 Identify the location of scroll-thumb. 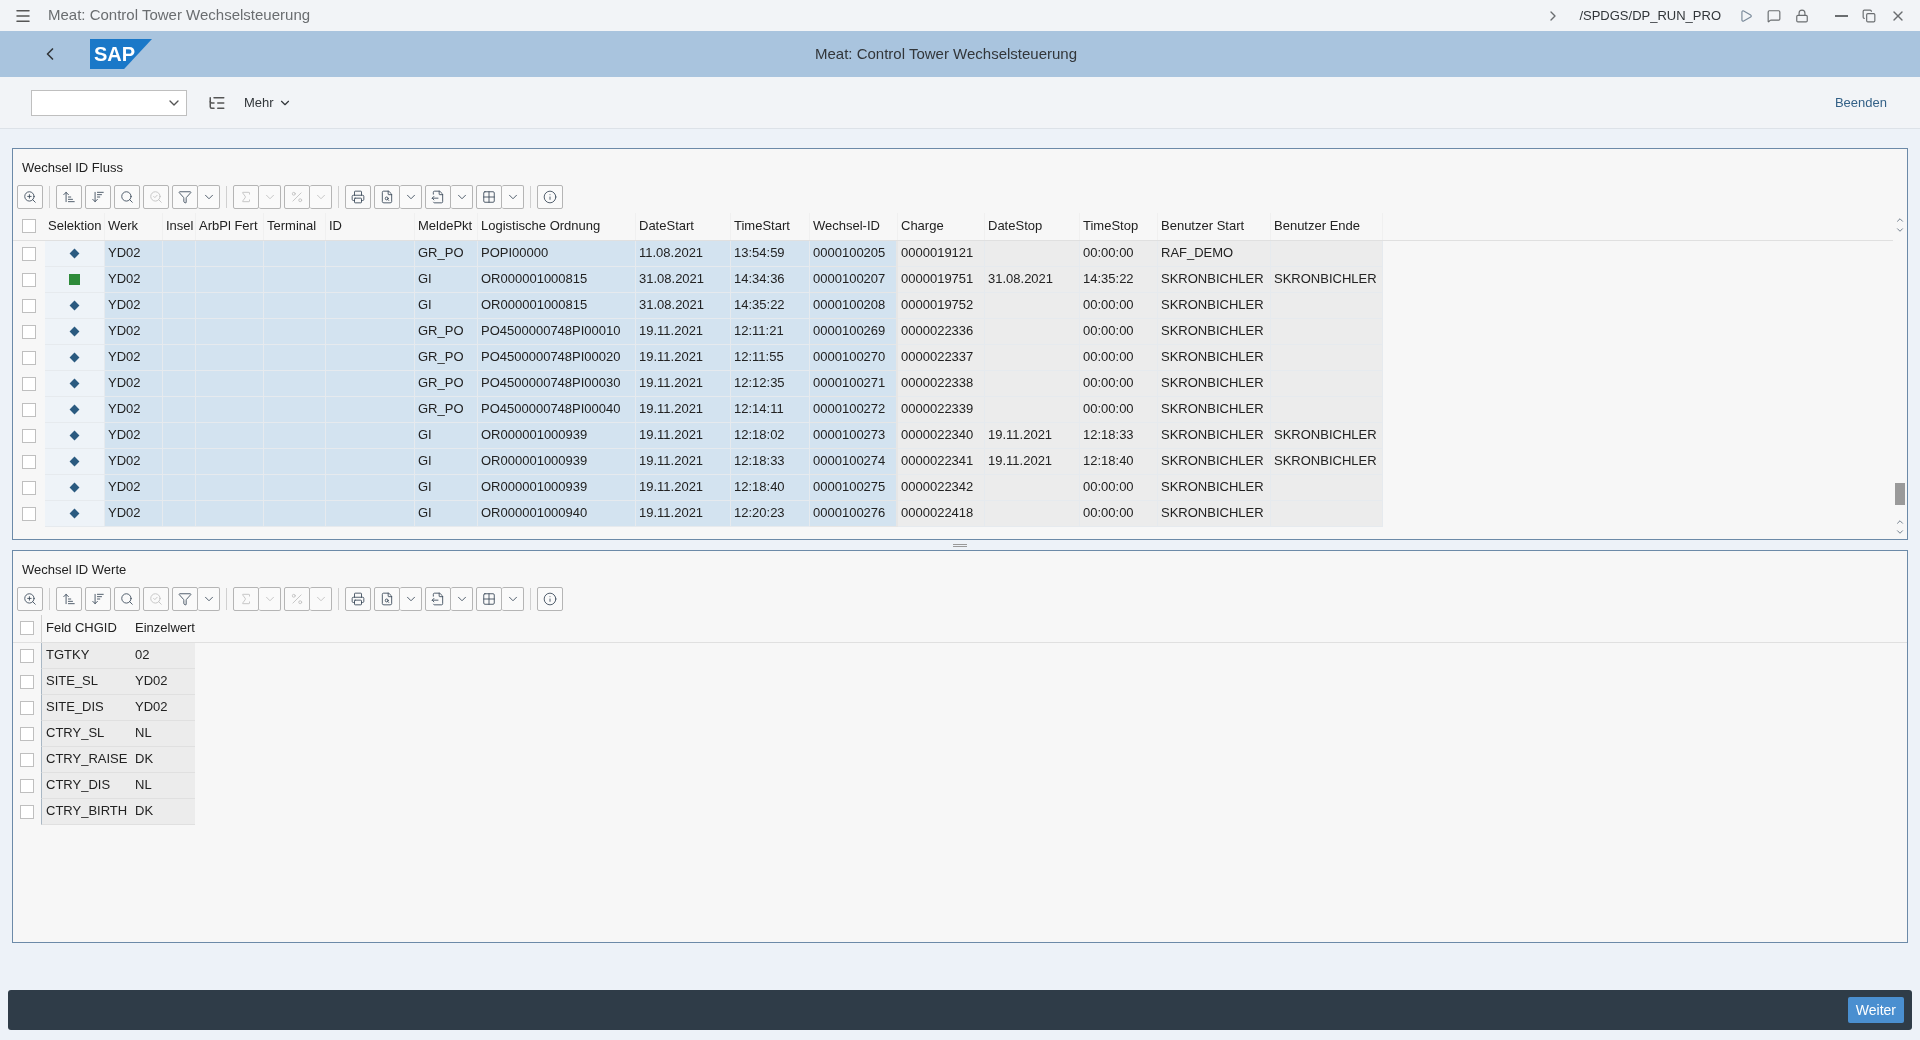
(1900, 494).